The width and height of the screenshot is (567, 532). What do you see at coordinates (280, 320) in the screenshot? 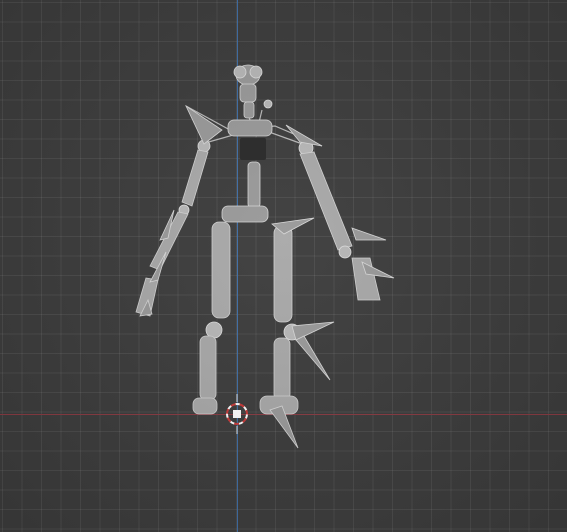
I see `right-leg` at bounding box center [280, 320].